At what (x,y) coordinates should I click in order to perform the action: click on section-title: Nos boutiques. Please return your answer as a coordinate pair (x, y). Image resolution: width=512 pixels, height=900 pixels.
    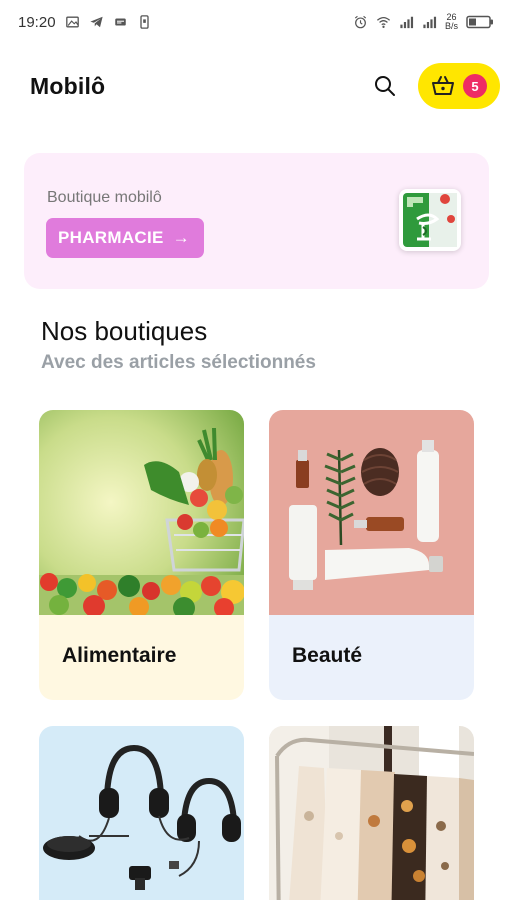
    Looking at the image, I should click on (124, 331).